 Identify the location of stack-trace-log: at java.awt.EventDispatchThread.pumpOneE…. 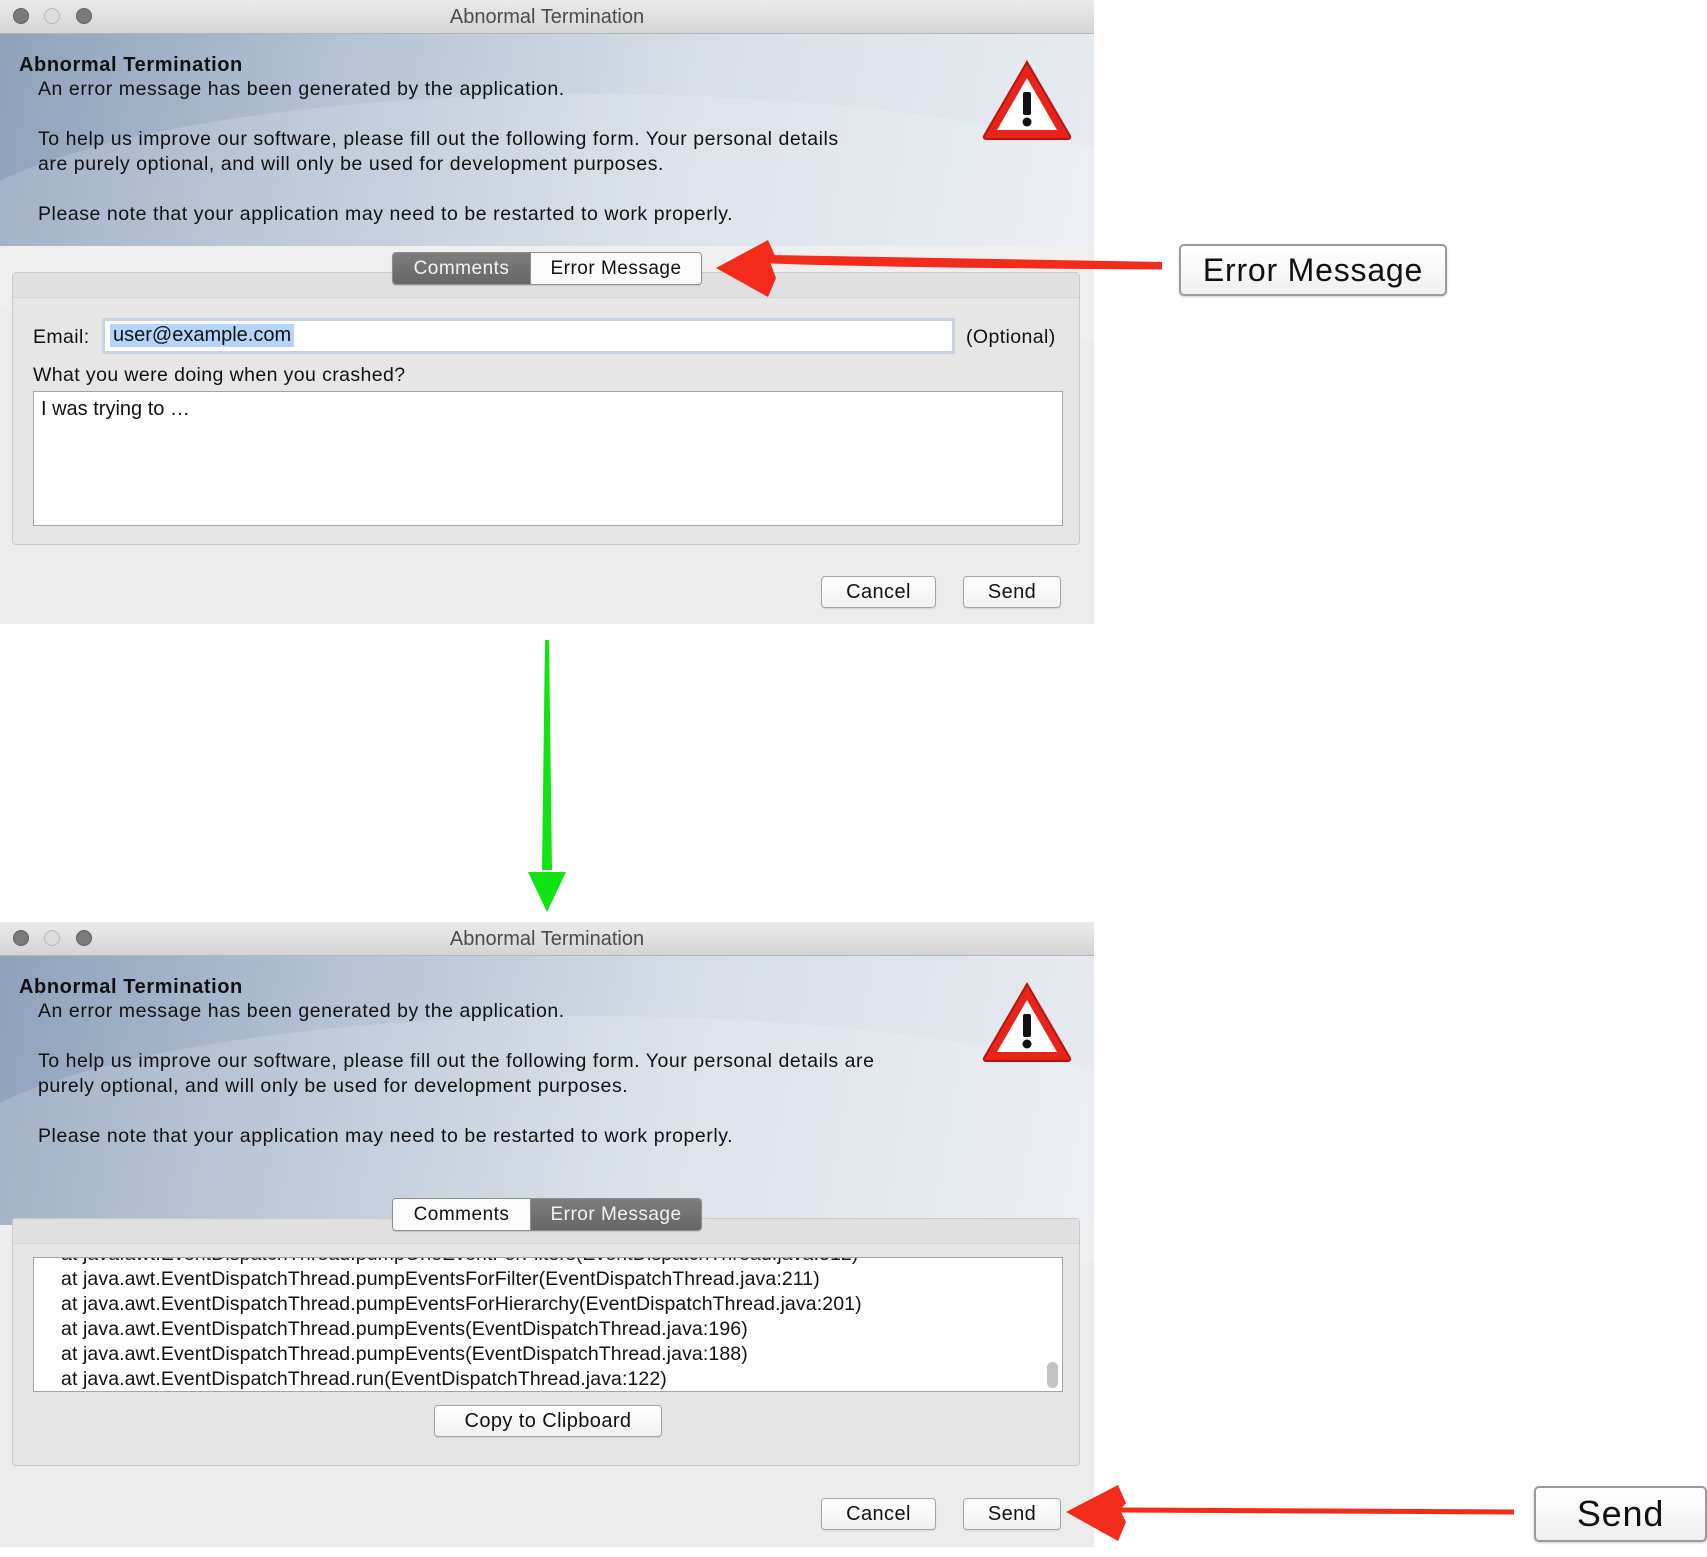
(548, 1324).